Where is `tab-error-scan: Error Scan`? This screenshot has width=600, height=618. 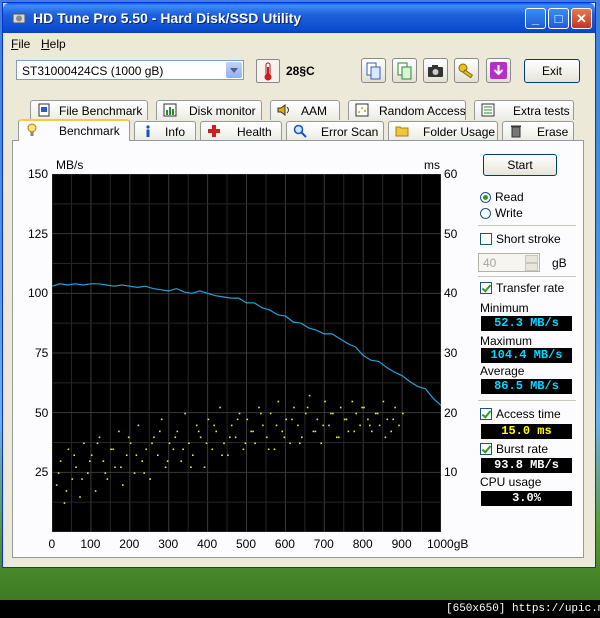 tab-error-scan: Error Scan is located at coordinates (335, 131).